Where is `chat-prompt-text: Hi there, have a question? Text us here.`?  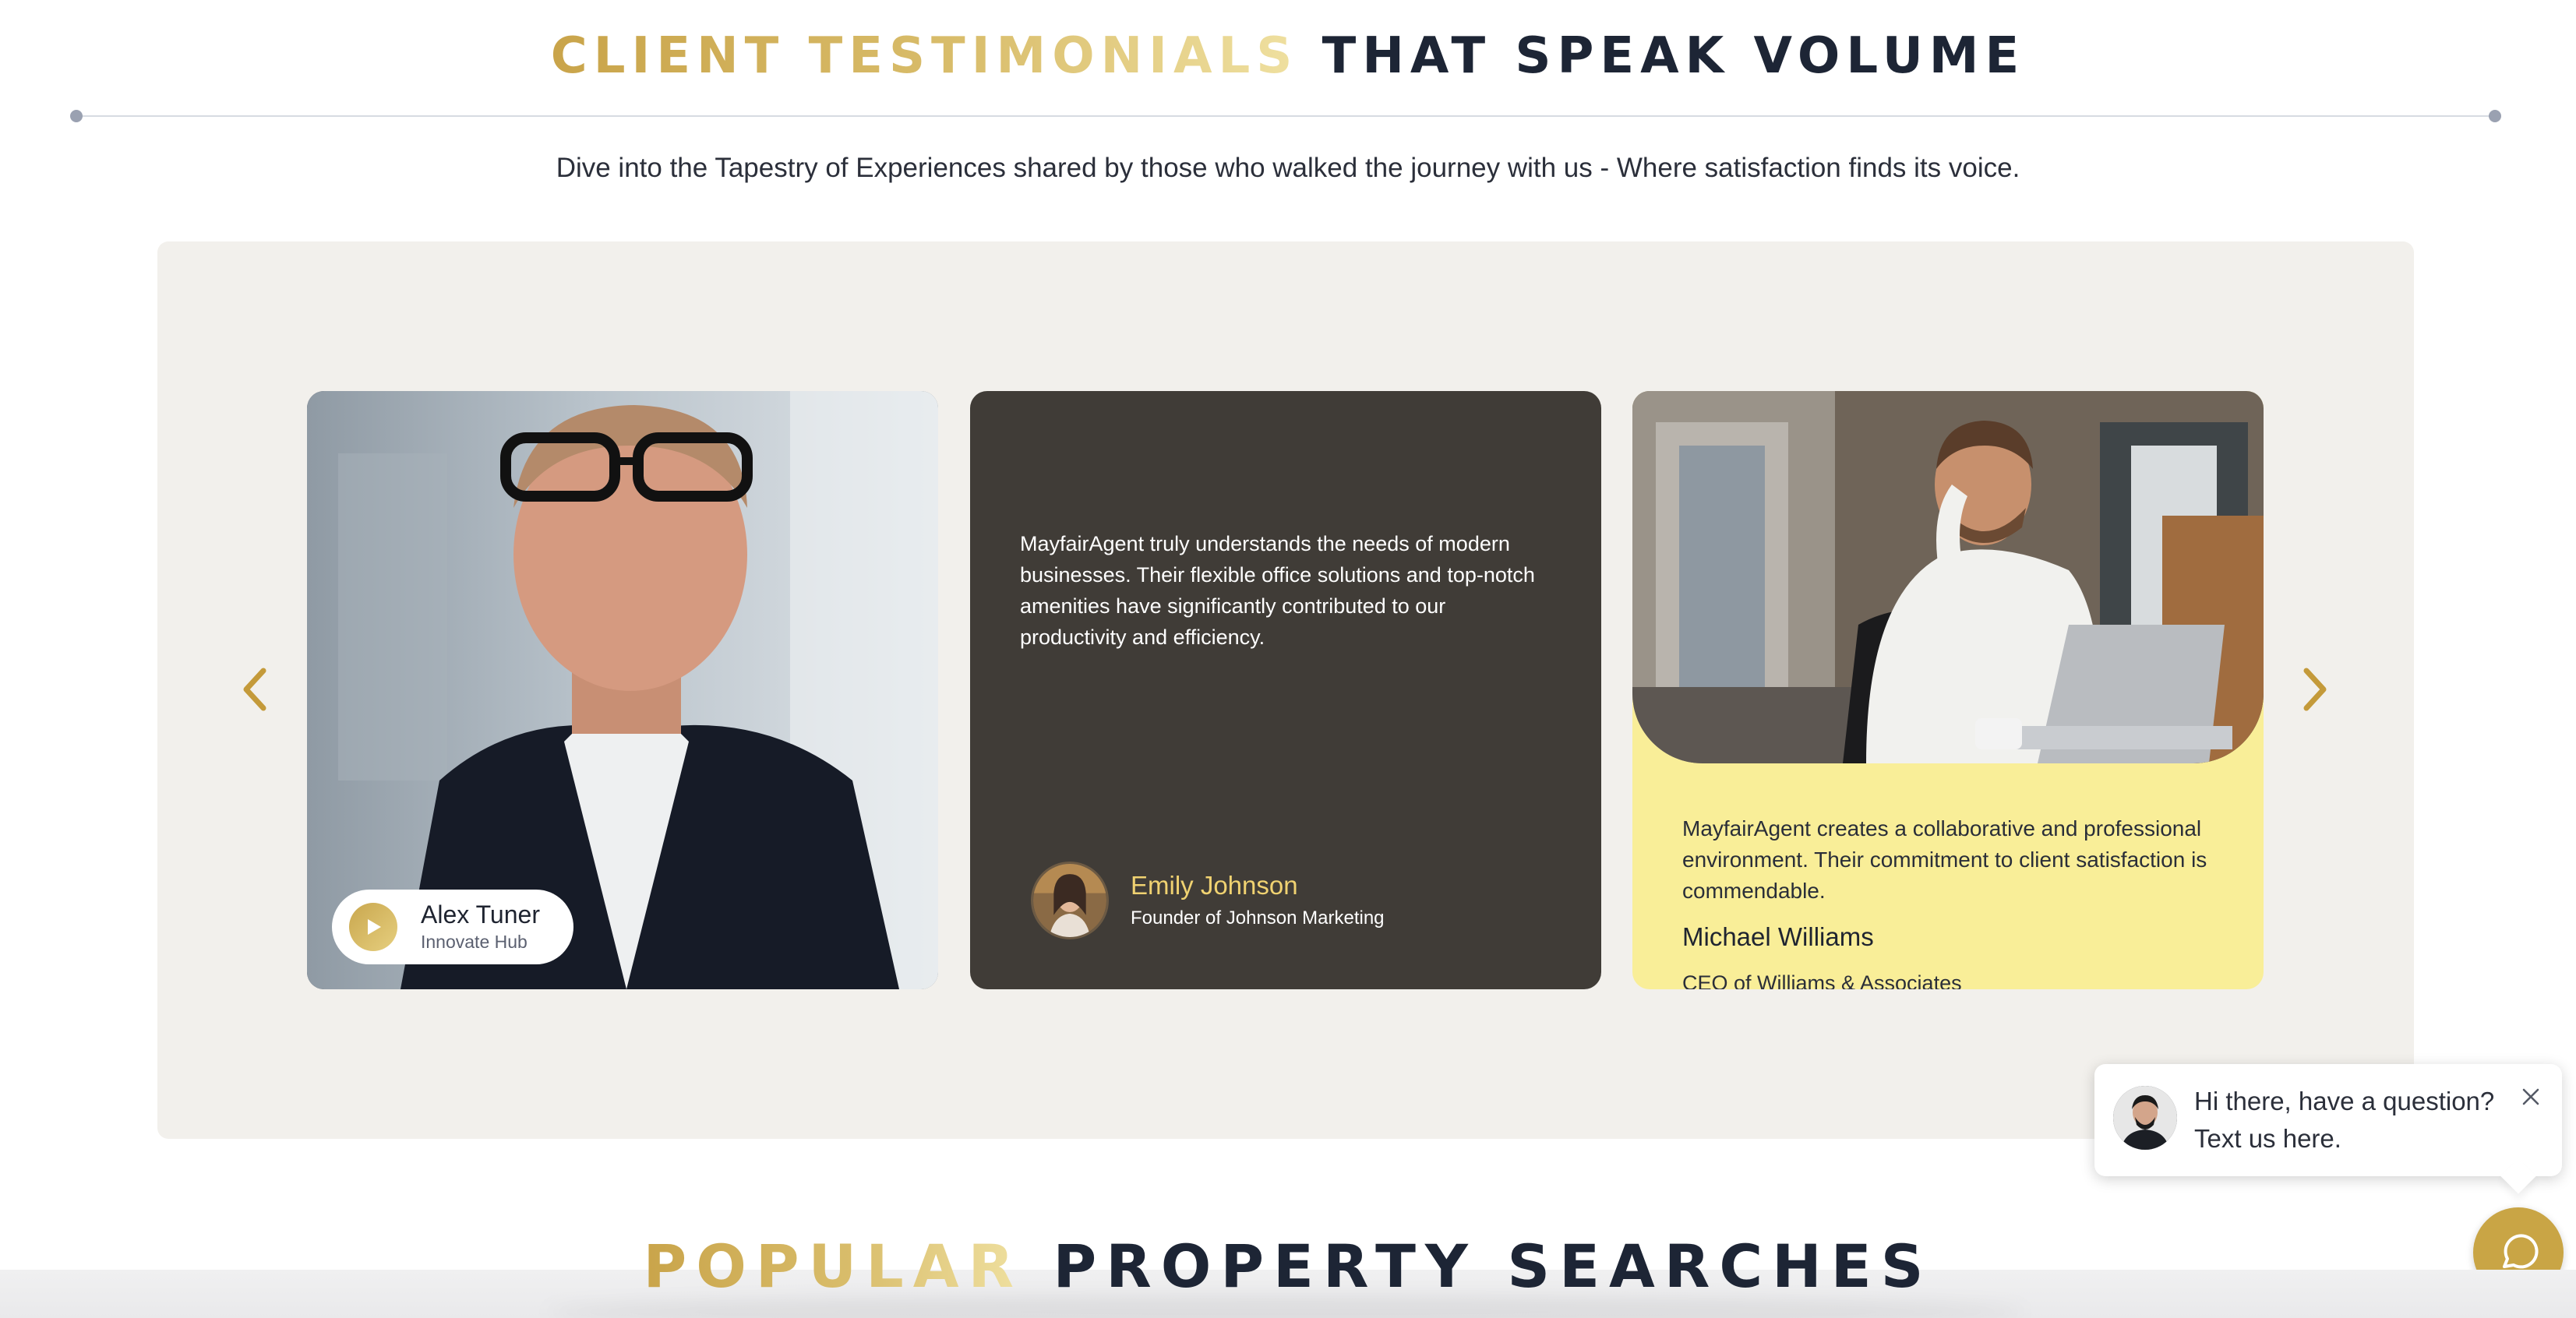 chat-prompt-text: Hi there, have a question? Text us here. is located at coordinates (2344, 1120).